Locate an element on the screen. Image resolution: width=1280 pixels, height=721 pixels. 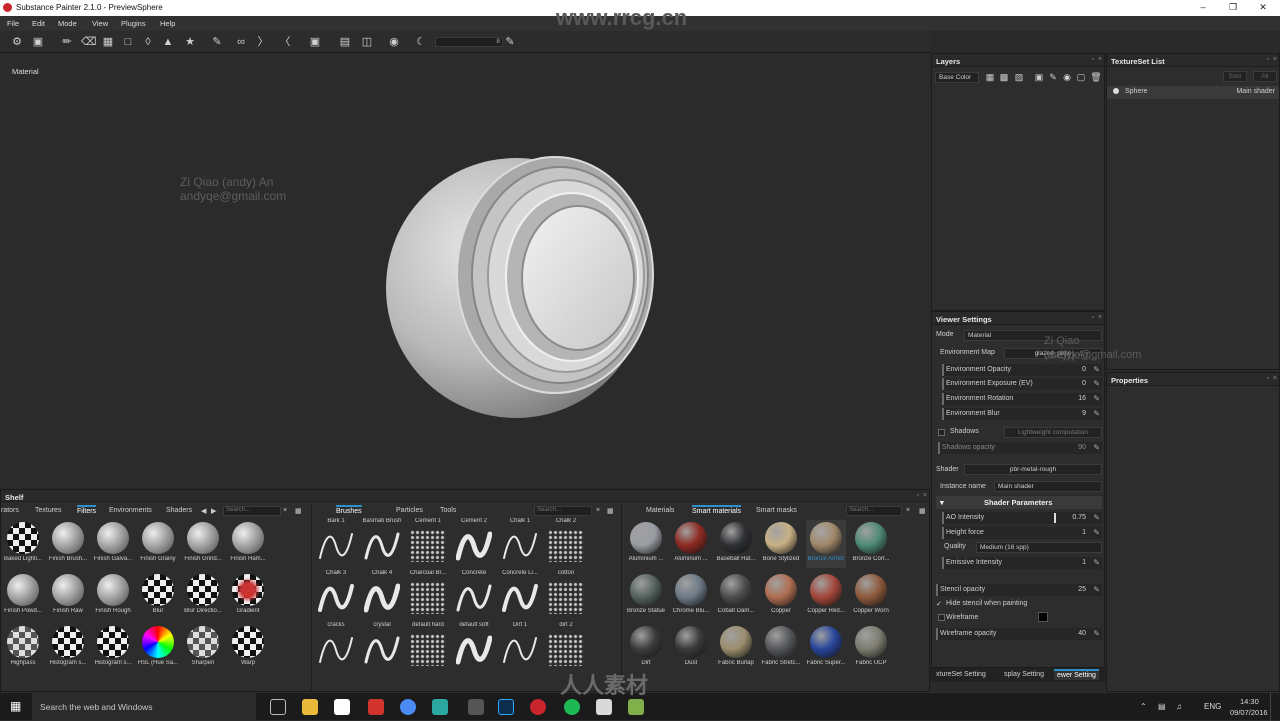
filter-thumb: Finish Grainy is located at coordinates (158, 544).